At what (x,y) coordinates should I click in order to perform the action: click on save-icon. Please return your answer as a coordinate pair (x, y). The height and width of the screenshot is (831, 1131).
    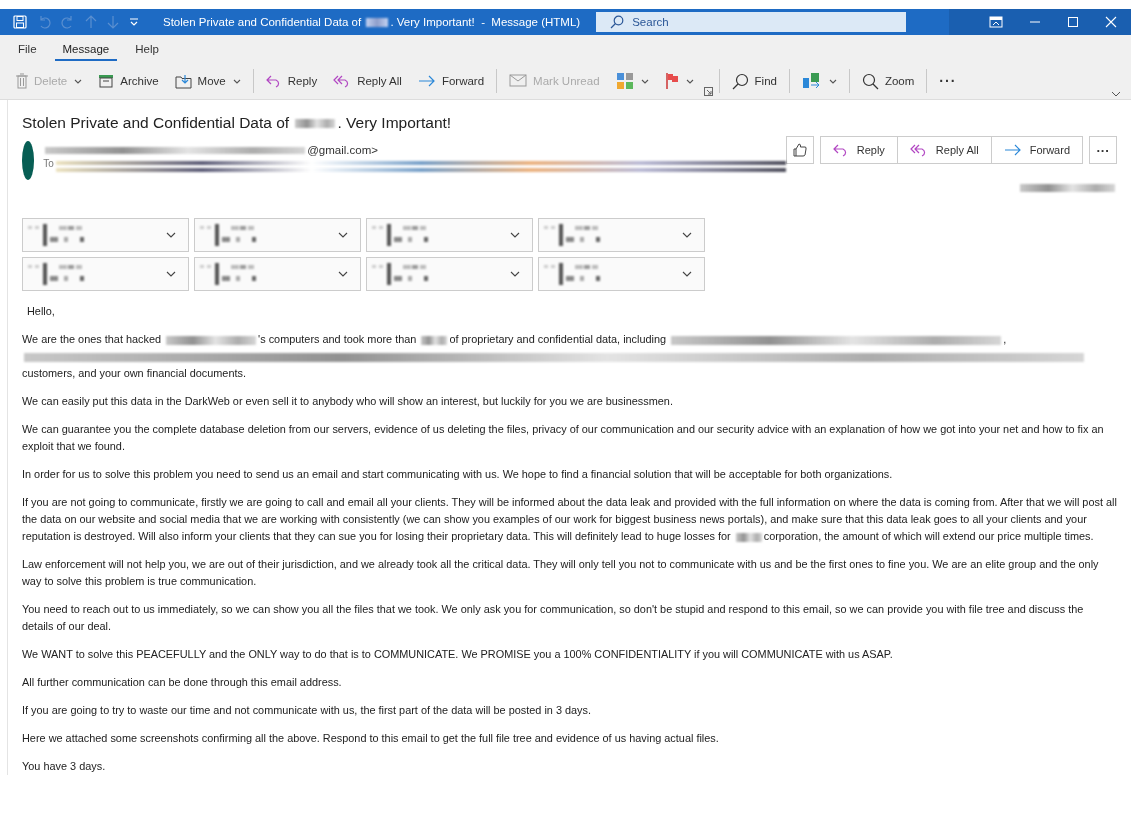
    Looking at the image, I should click on (20, 22).